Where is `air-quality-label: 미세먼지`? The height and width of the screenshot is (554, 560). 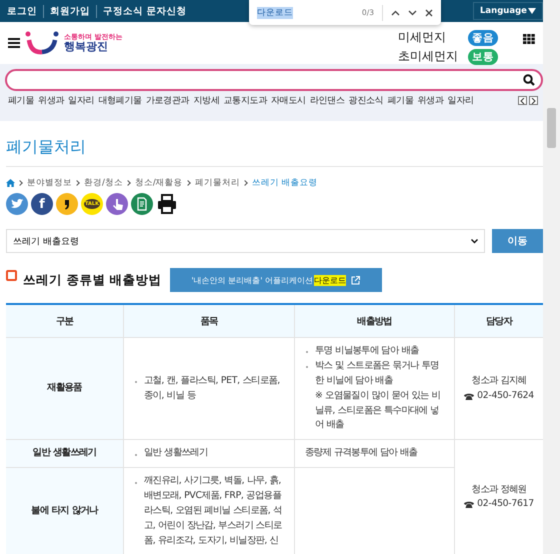 air-quality-label: 미세먼지 is located at coordinates (422, 37).